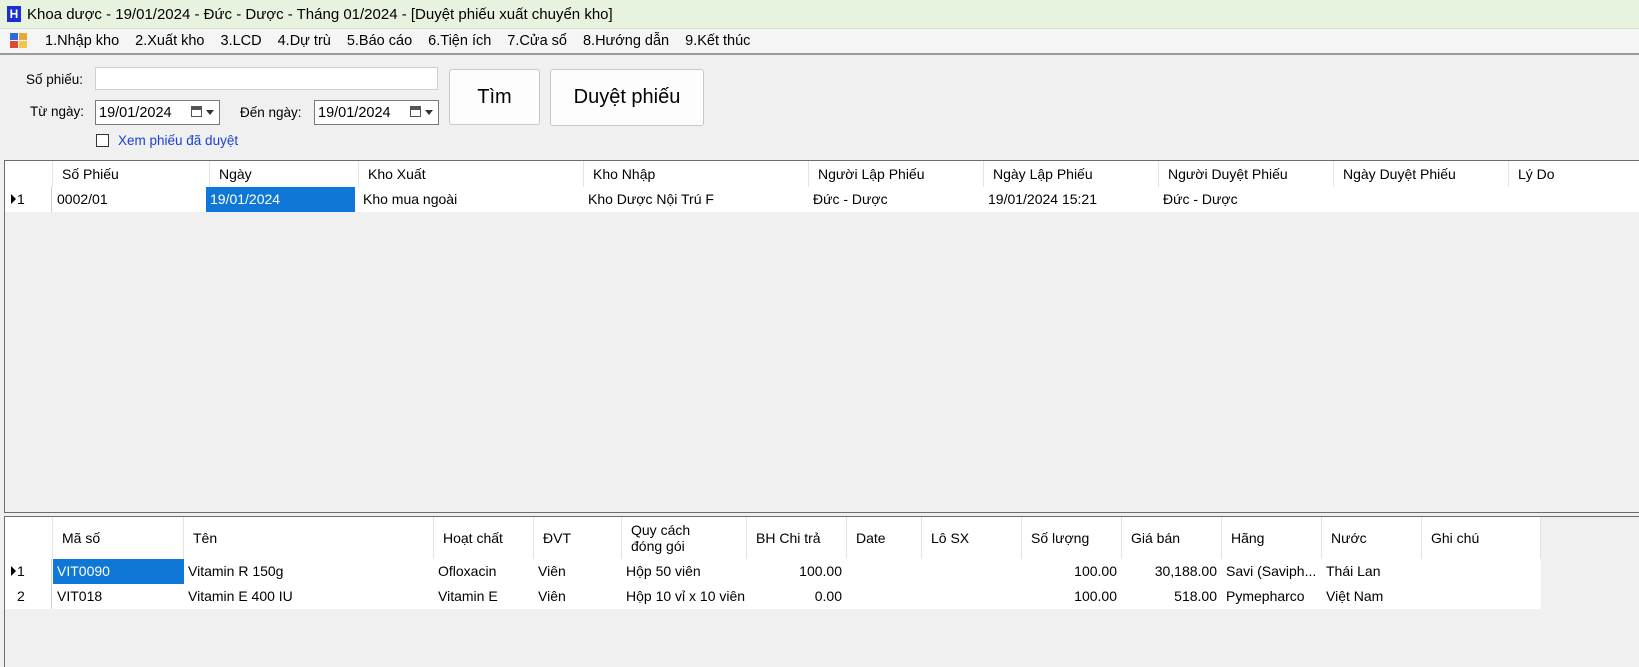 The height and width of the screenshot is (667, 1639). What do you see at coordinates (627, 97) in the screenshot?
I see `duyet-phieu-button: Duyệt phiếu` at bounding box center [627, 97].